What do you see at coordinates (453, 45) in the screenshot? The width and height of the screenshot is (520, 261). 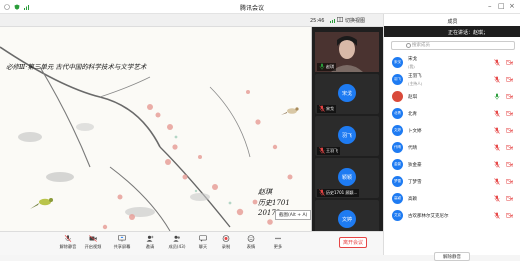 I see `member-search-input: 搜索成员` at bounding box center [453, 45].